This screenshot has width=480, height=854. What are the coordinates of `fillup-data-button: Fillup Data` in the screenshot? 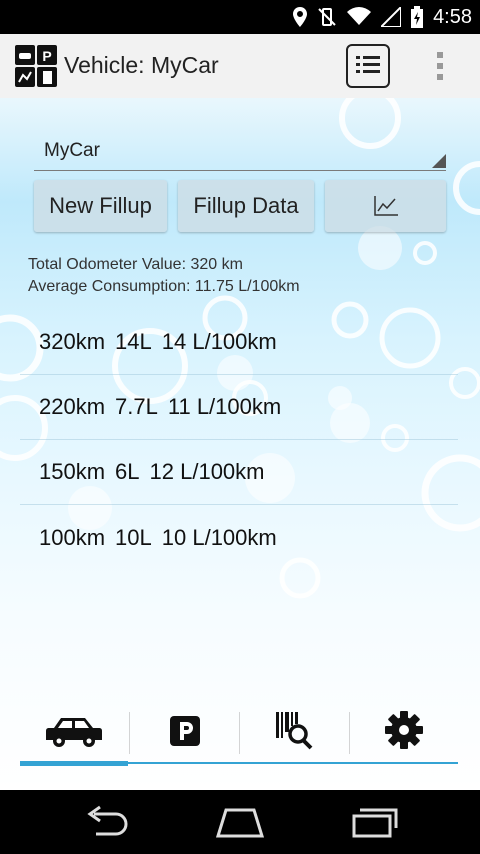 It's located at (246, 206).